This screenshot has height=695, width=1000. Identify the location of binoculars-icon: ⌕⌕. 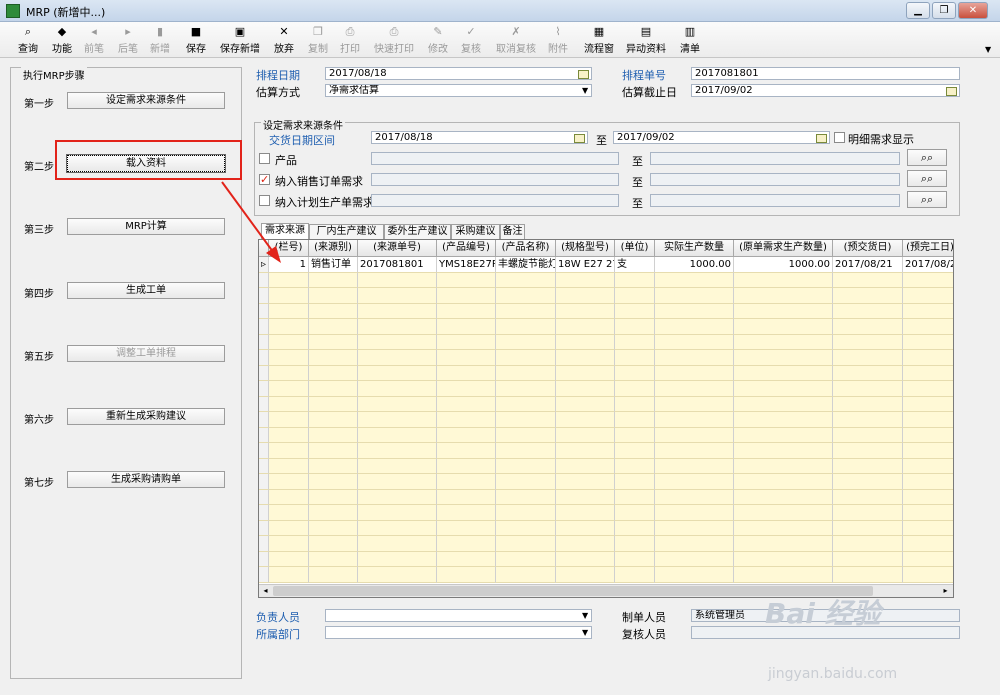
(927, 178).